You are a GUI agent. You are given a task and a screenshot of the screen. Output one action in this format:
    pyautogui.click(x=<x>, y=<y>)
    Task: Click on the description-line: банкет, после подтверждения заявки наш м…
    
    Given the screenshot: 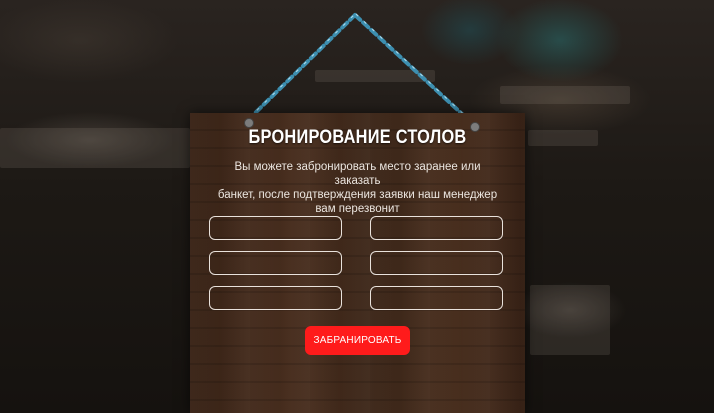 What is the action you would take?
    pyautogui.click(x=357, y=195)
    